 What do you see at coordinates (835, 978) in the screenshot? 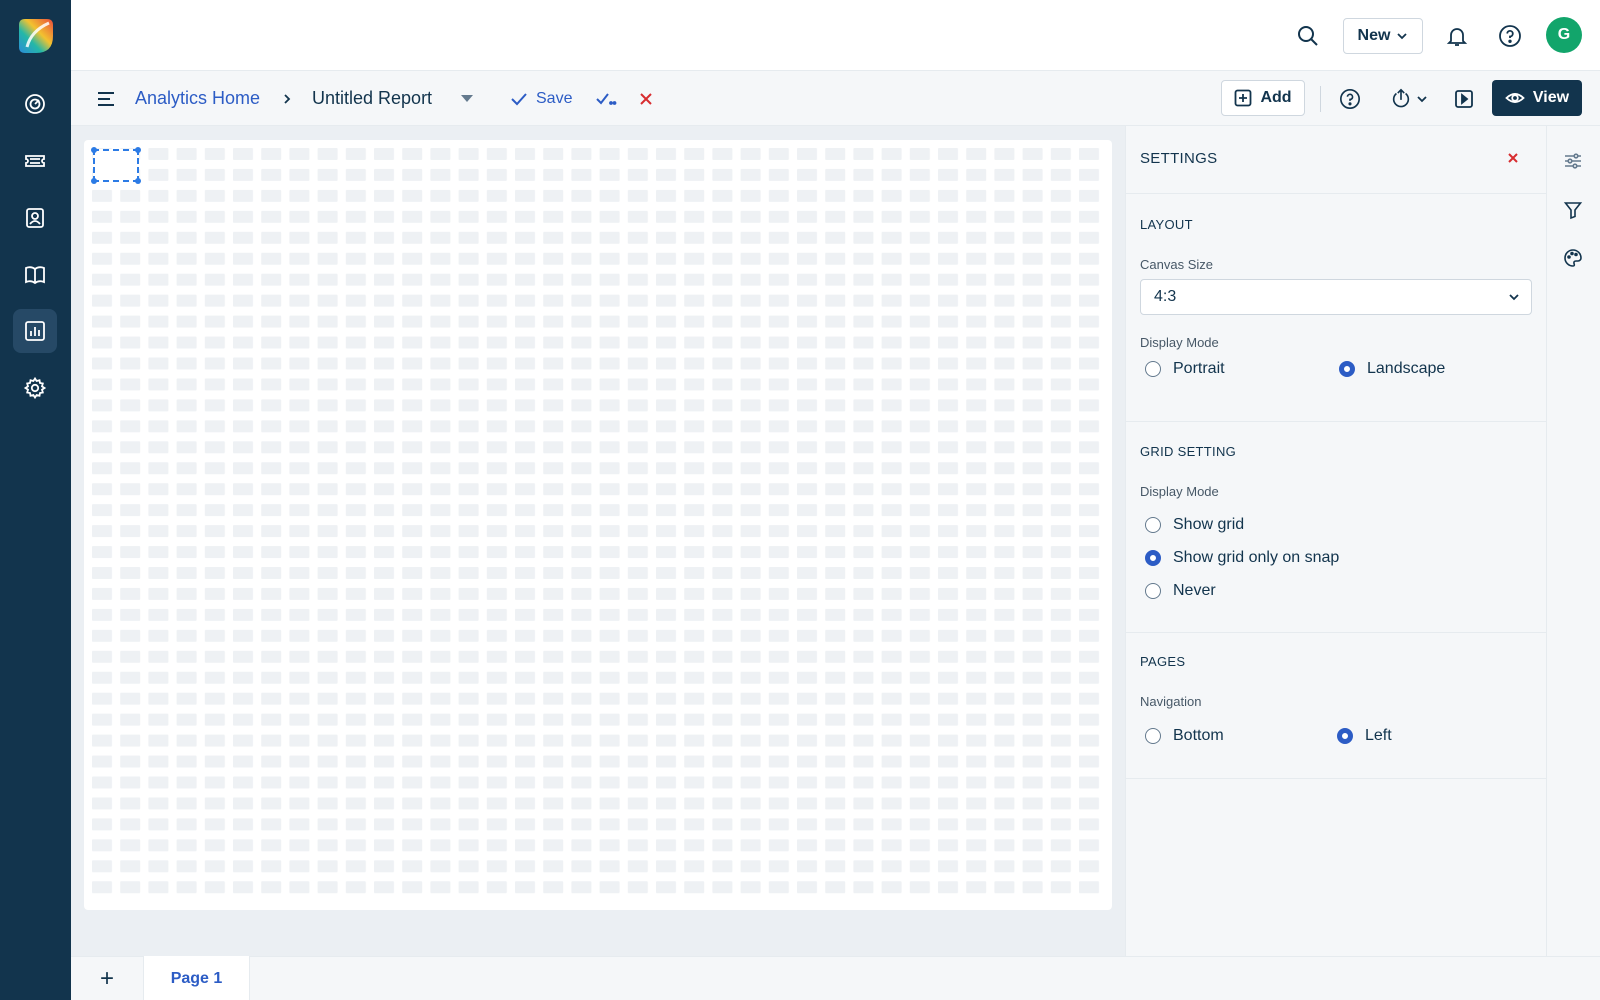
I see `page-tabs-bar: + Page 1` at bounding box center [835, 978].